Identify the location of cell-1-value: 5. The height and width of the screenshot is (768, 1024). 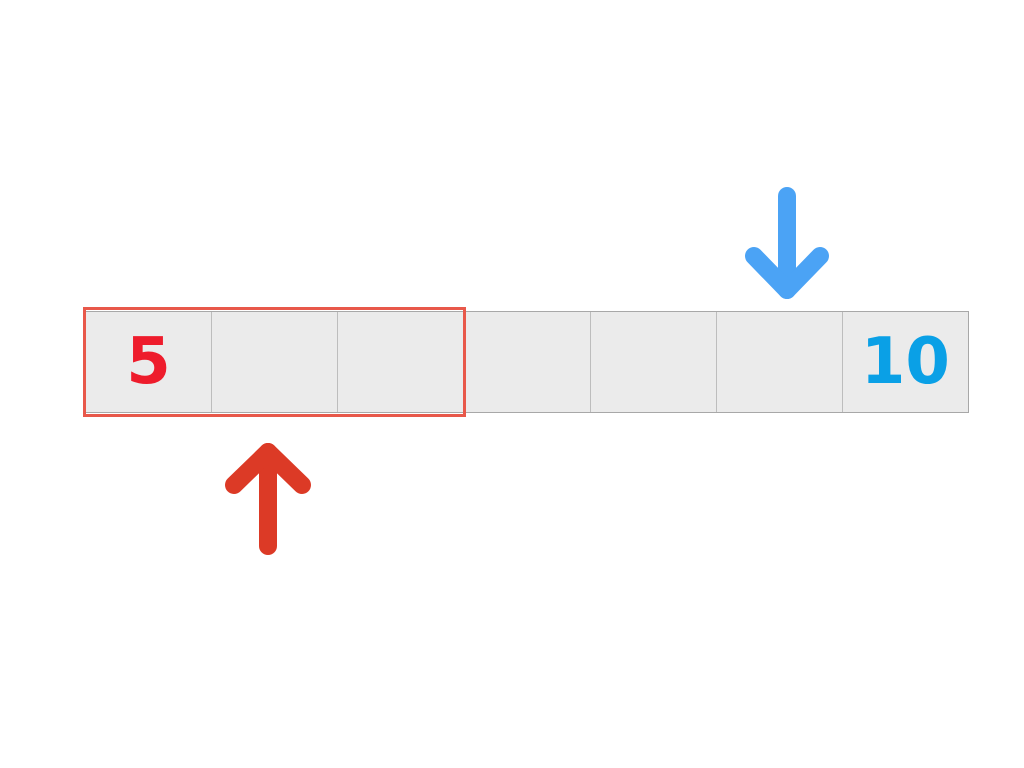
(148, 362).